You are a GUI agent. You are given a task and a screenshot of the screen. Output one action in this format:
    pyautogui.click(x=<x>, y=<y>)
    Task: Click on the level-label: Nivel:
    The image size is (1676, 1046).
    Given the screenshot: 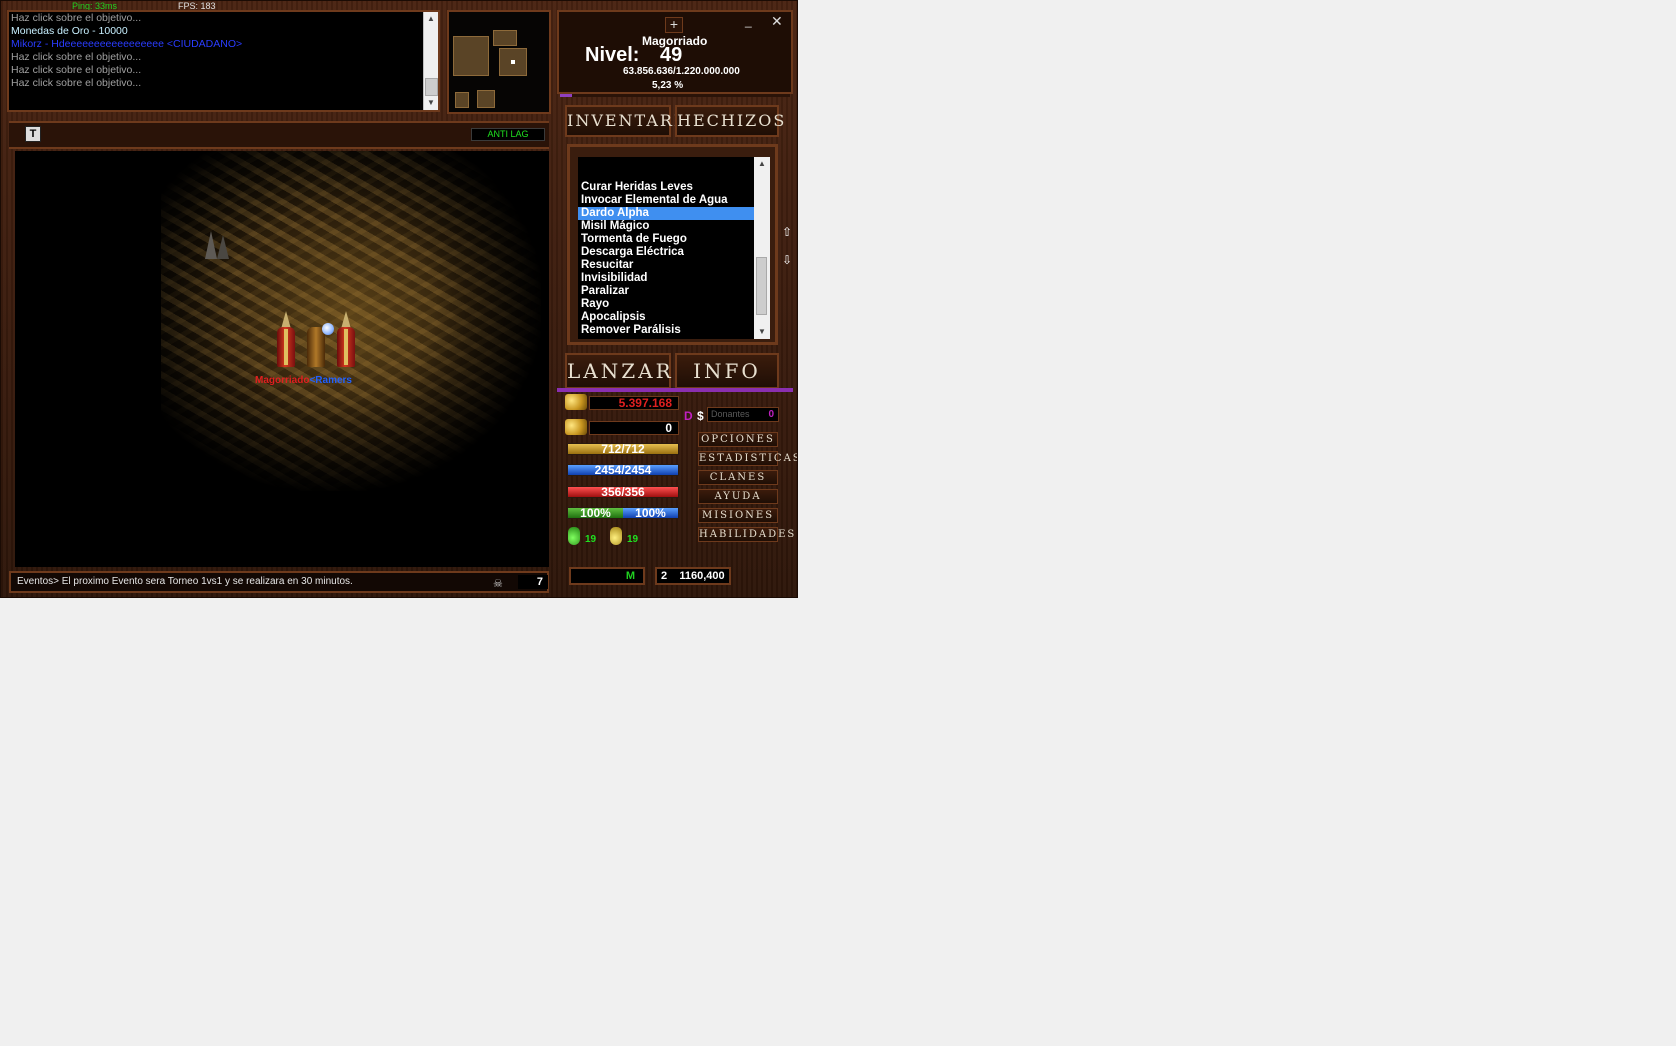 What is the action you would take?
    pyautogui.click(x=612, y=55)
    